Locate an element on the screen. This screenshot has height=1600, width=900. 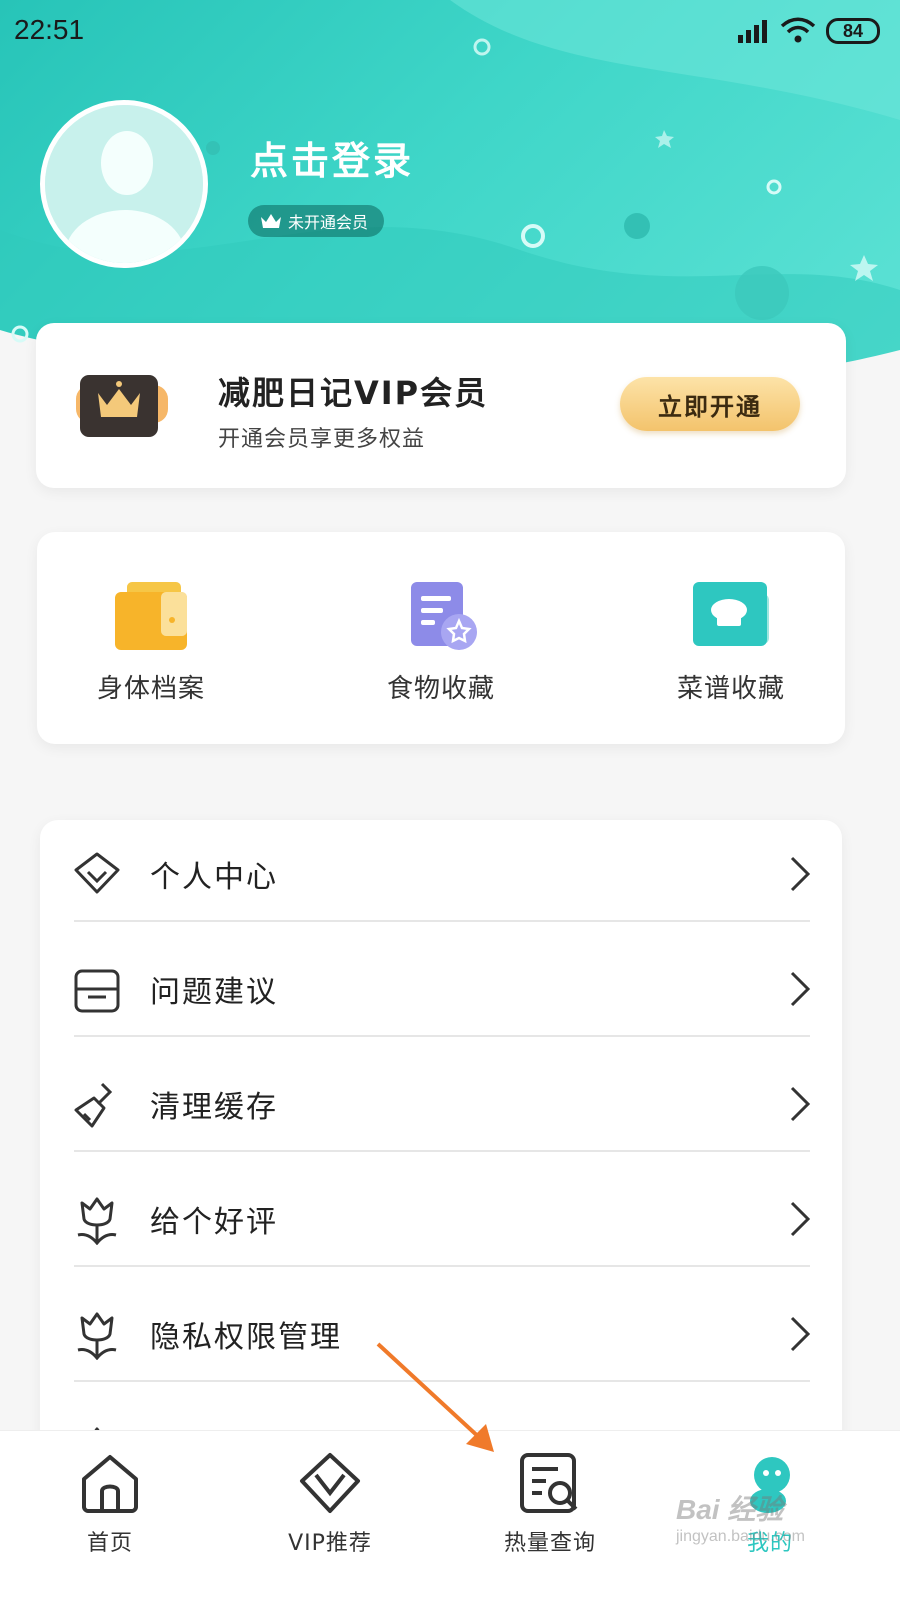
vip-card-subtitle: 开通会员享更多权益 is located at coordinates (322, 439).